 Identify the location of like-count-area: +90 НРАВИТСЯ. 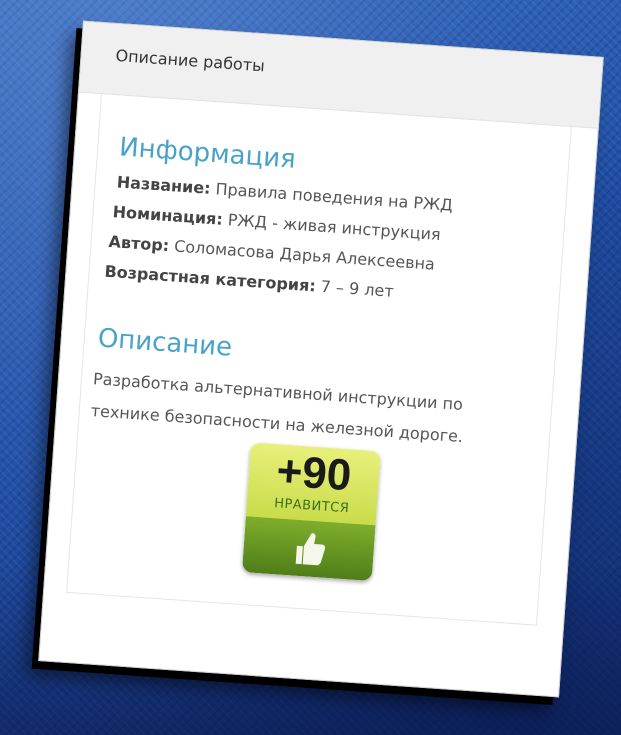
(313, 484).